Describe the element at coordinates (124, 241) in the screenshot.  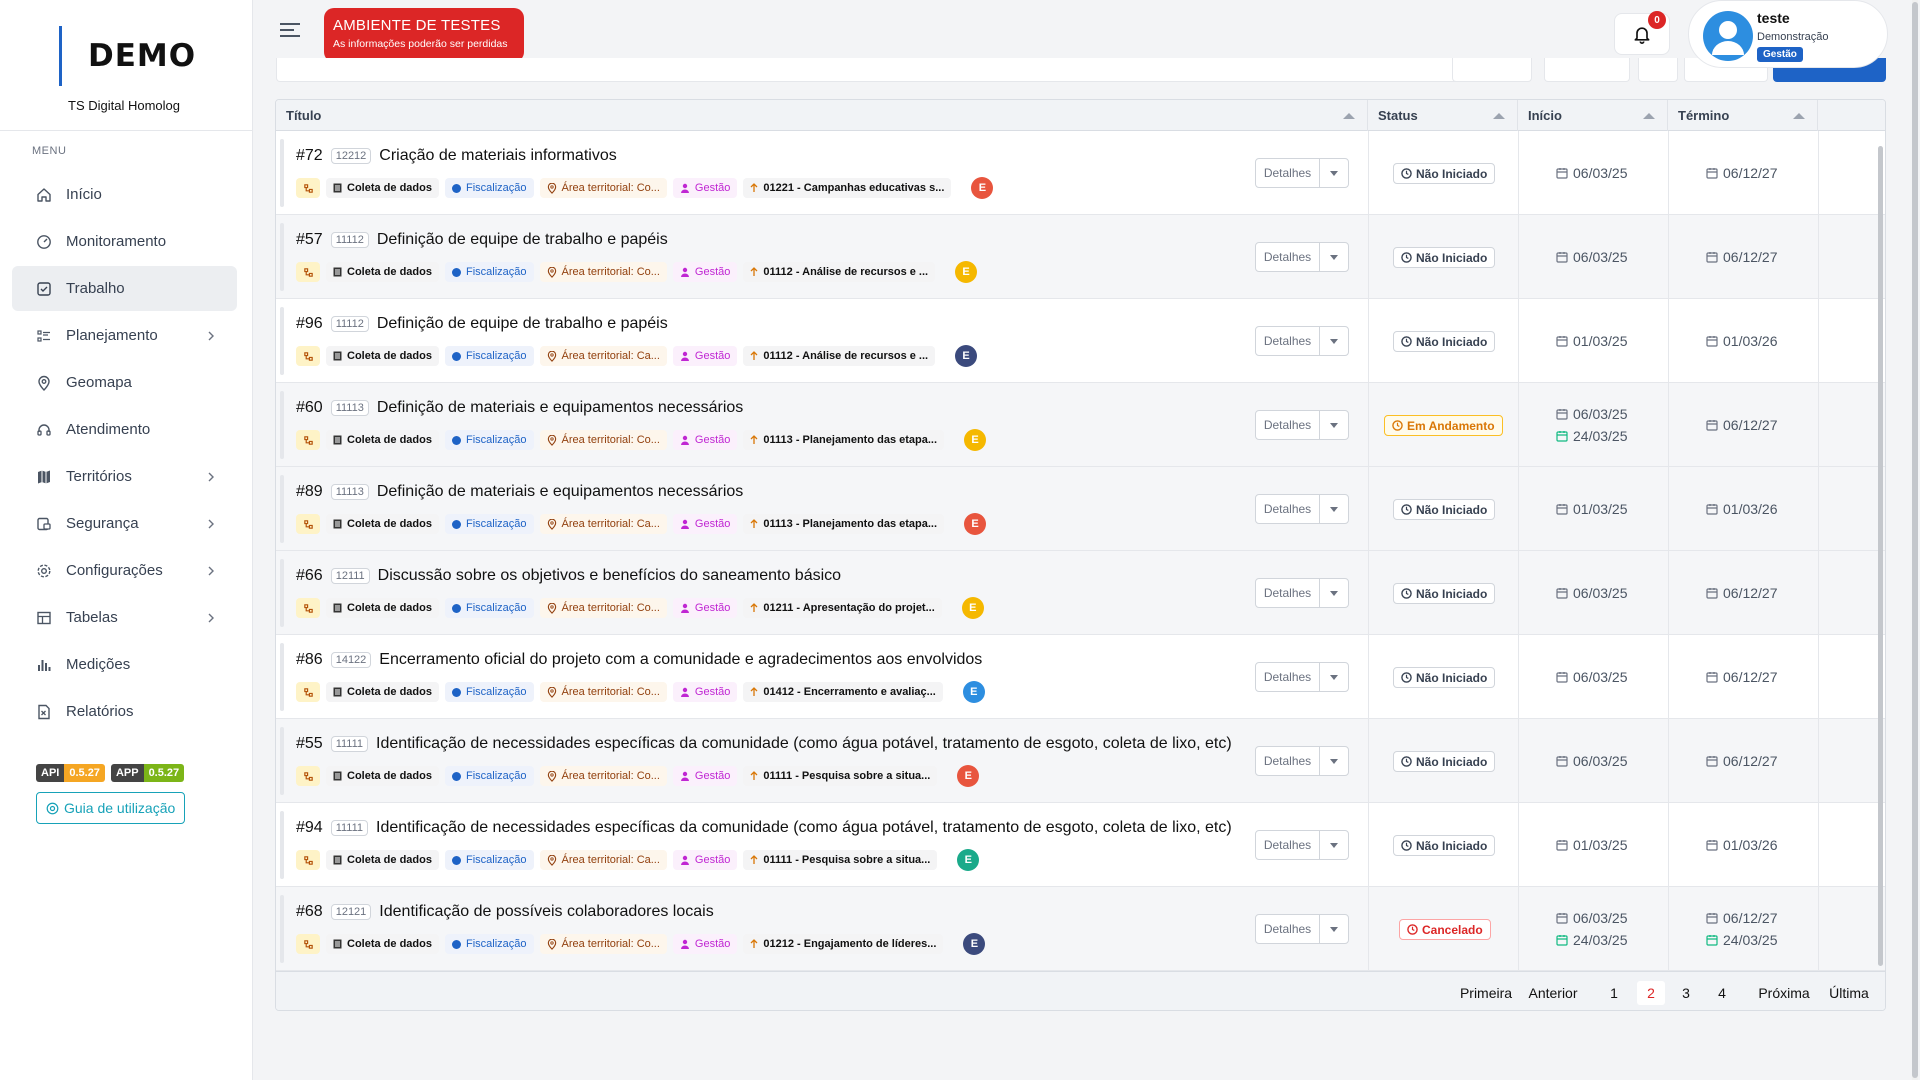
I see `sidebar-item-monitoramento: Monitoramento` at that location.